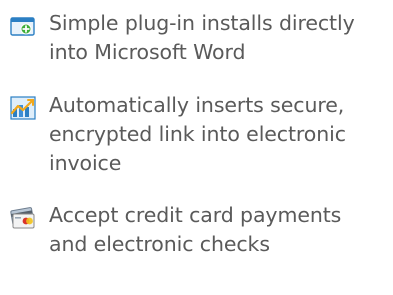 Image resolution: width=393 pixels, height=295 pixels. I want to click on chart-link-icon, so click(23, 108).